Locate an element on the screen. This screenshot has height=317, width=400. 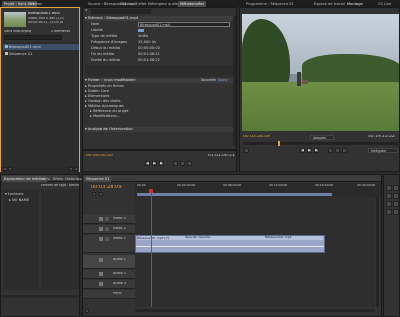
ripple-edit-tool-icon is located at coordinates (389, 196).